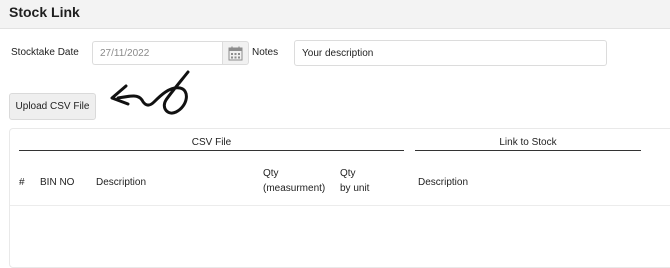  Describe the element at coordinates (57, 182) in the screenshot. I see `column-header-bin-no: BIN NO` at that location.